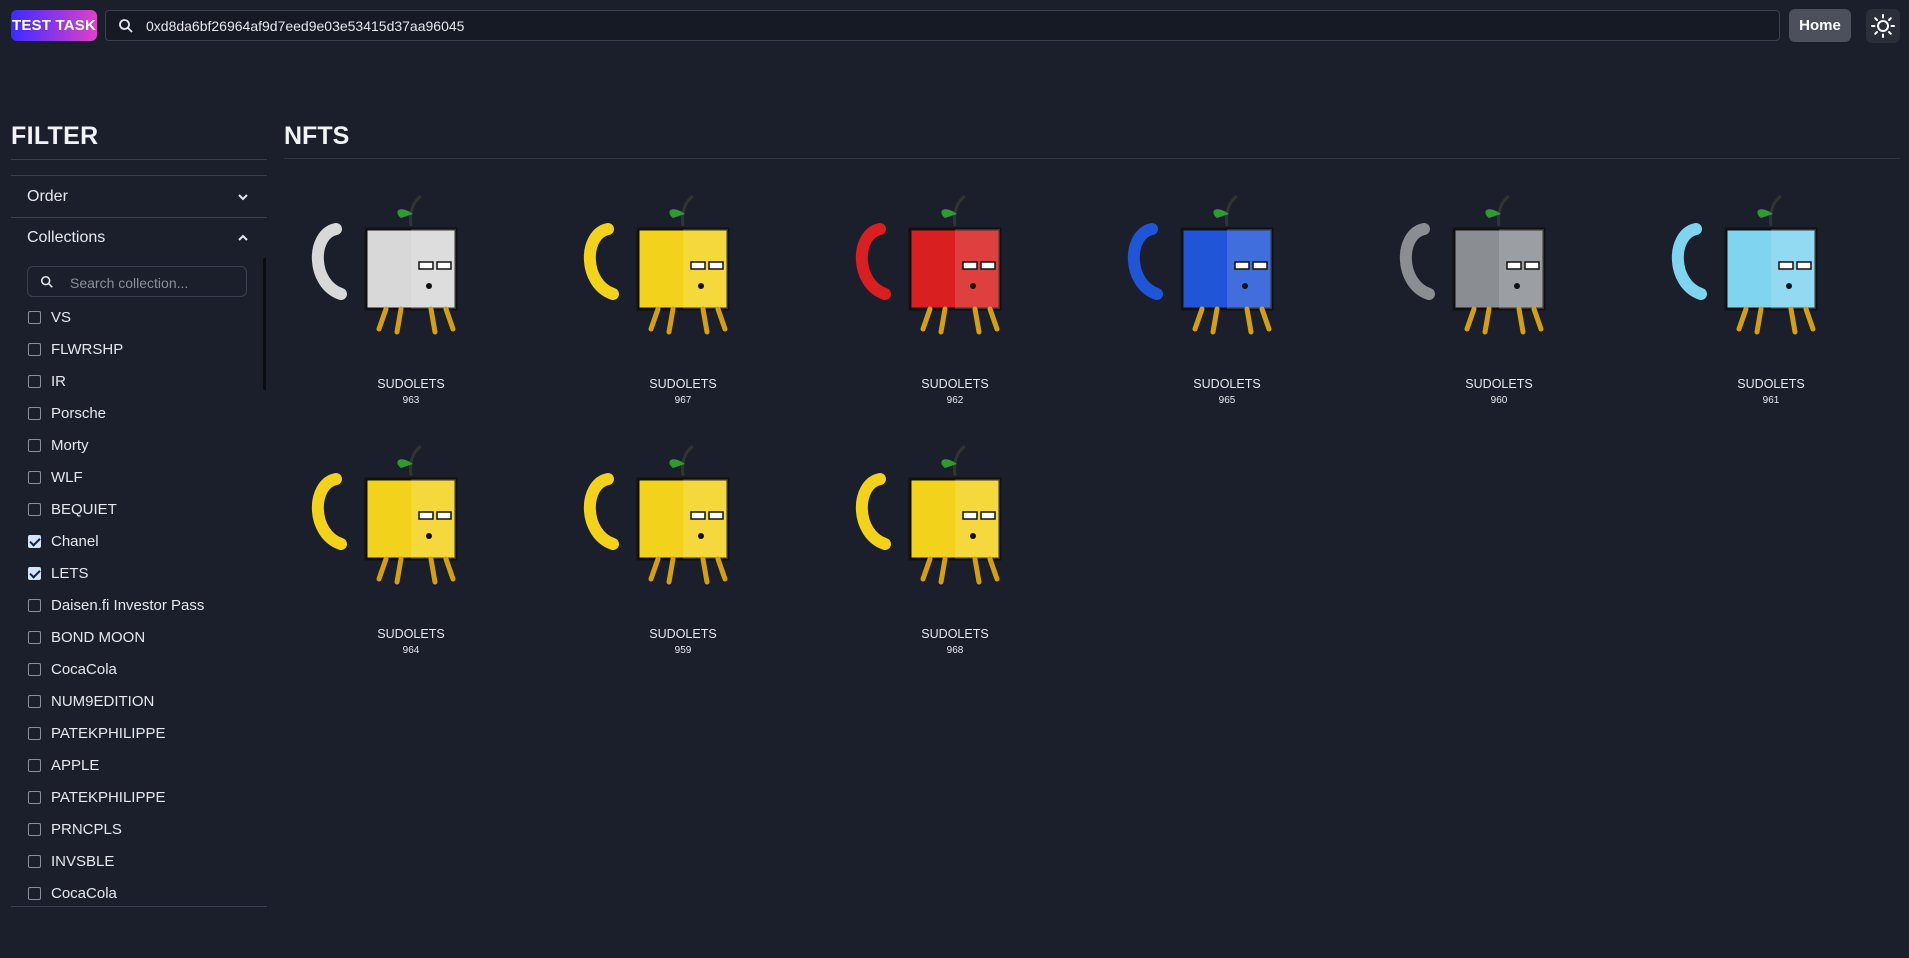 This screenshot has height=958, width=1909. I want to click on collection-item: BOND MOON, so click(142, 638).